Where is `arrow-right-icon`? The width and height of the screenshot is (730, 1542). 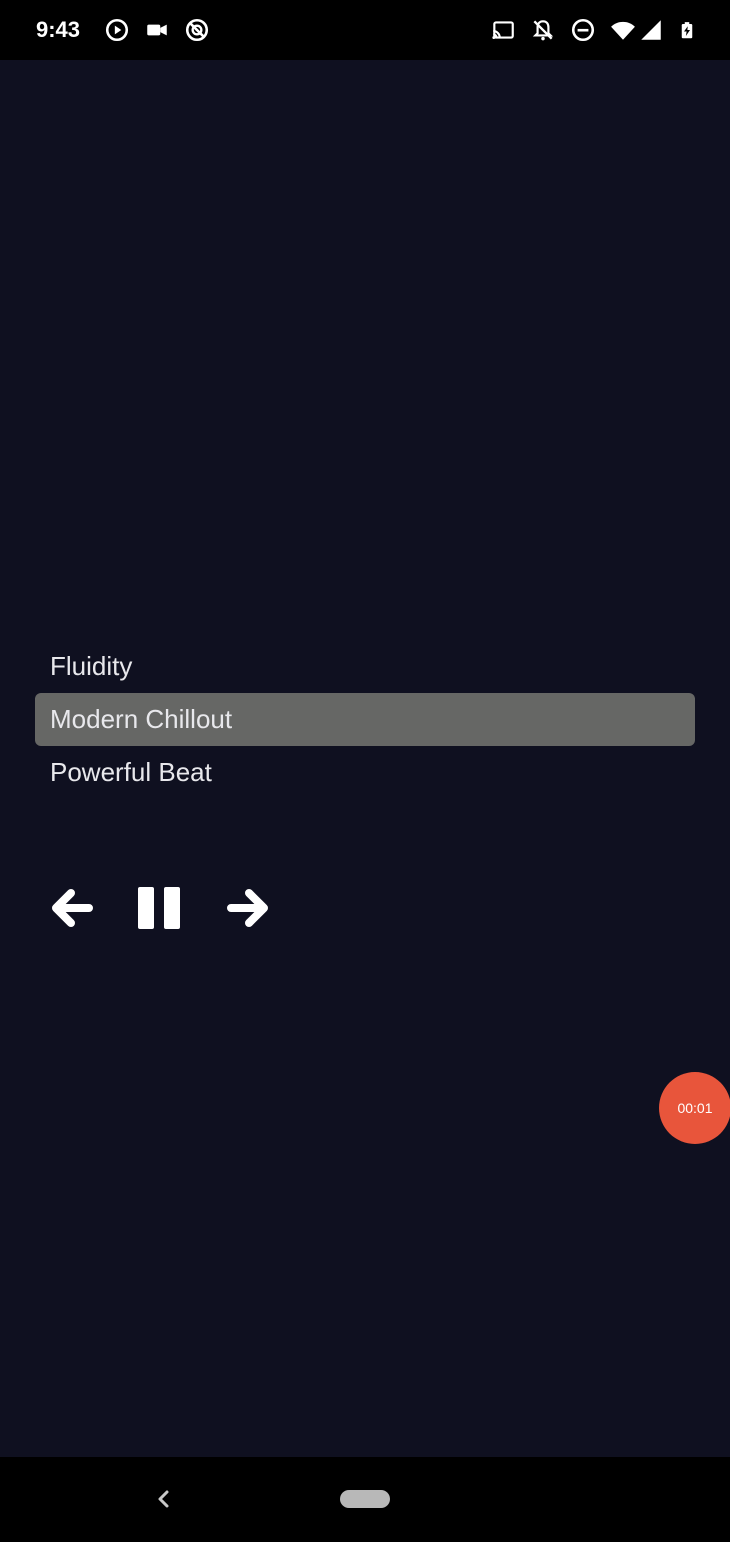
arrow-right-icon is located at coordinates (247, 908).